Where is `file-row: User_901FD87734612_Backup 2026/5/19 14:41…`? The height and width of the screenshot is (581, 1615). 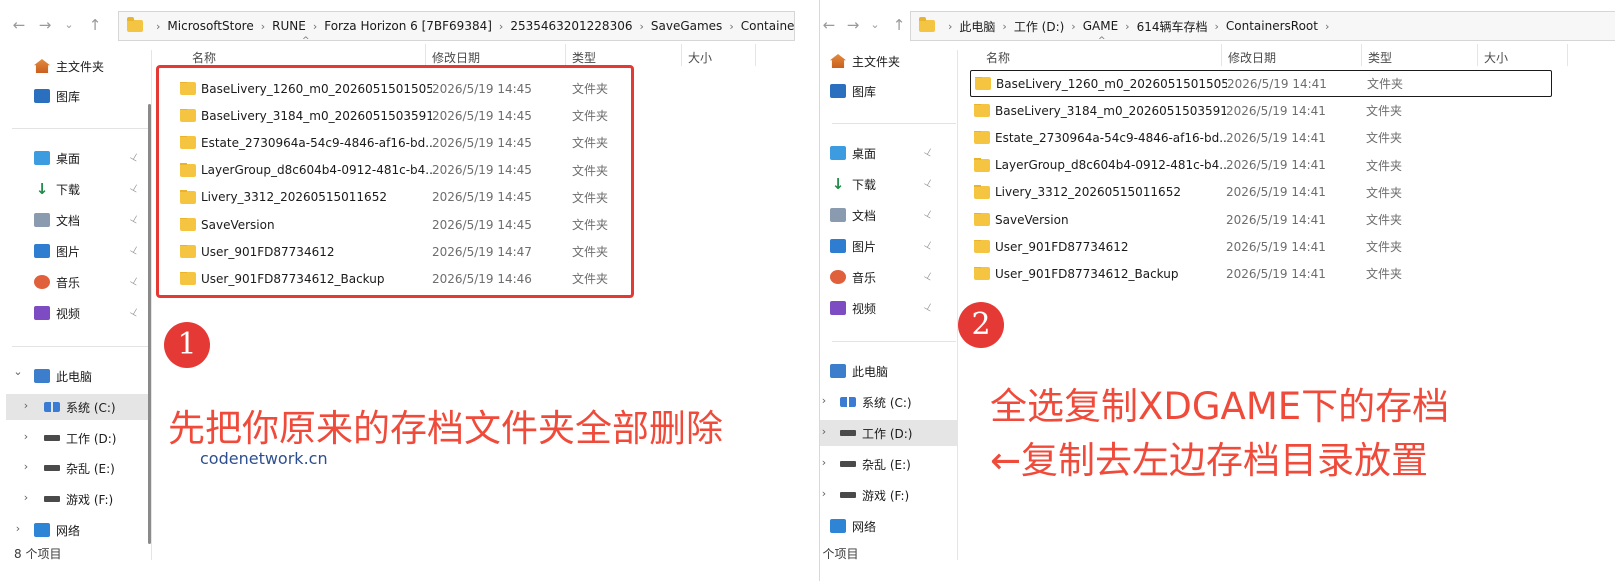
file-row: User_901FD87734612_Backup 2026/5/19 14:41… is located at coordinates (1261, 273).